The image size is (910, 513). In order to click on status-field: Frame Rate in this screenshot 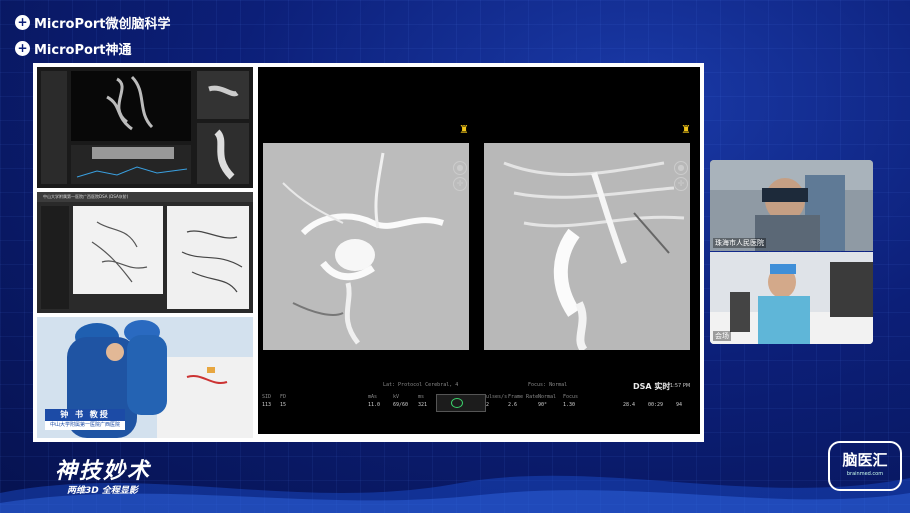, I will do `click(523, 397)`.